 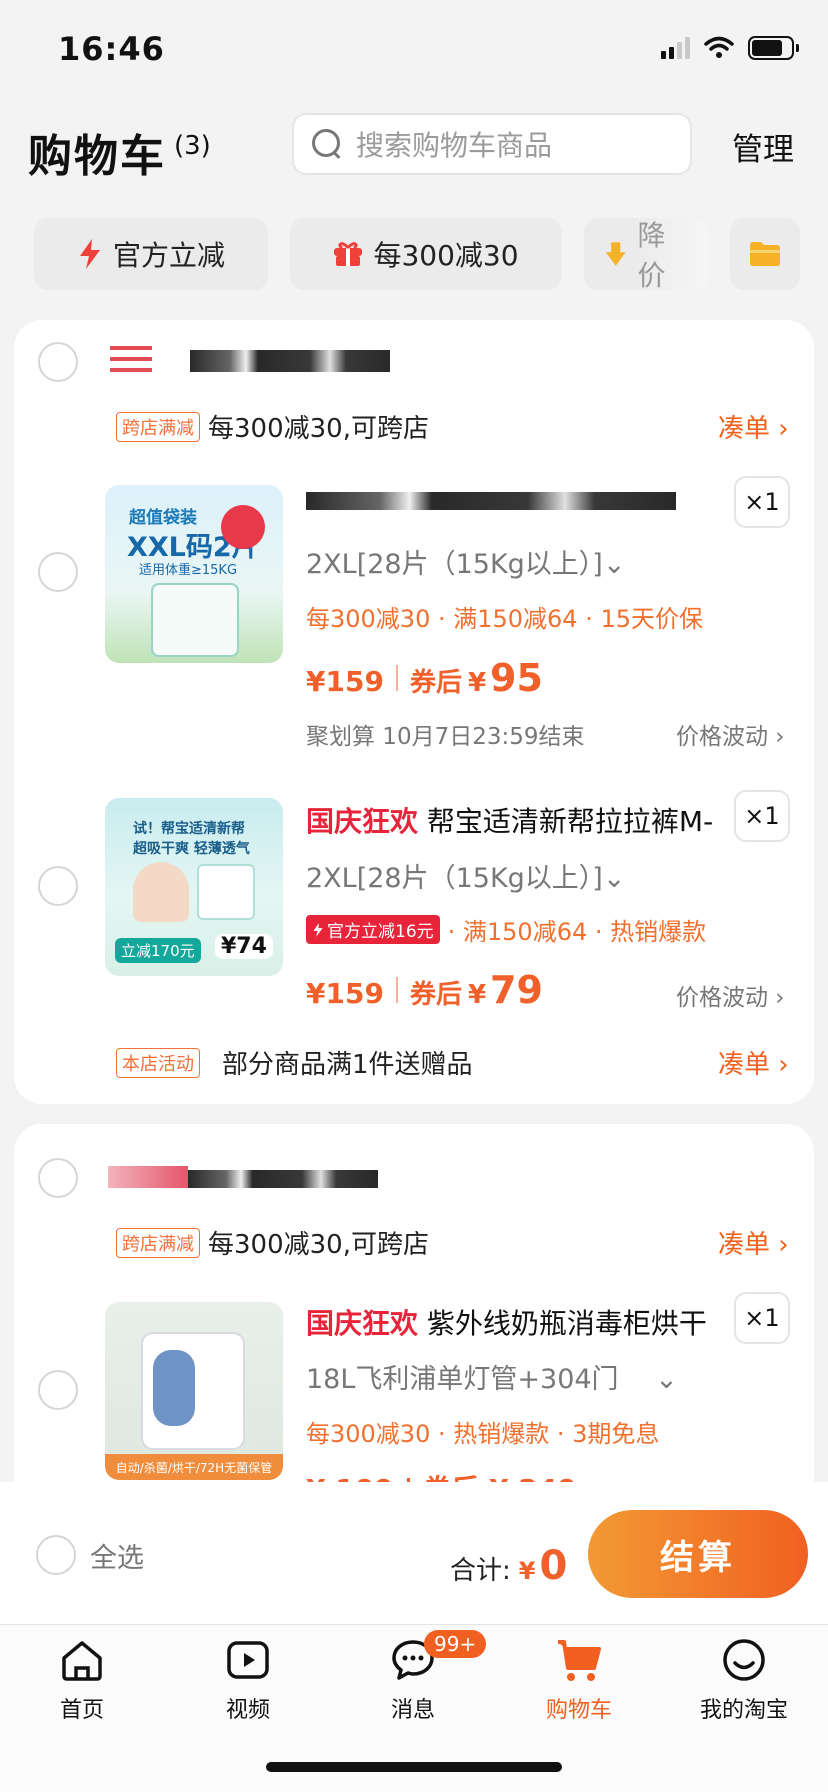 What do you see at coordinates (719, 47) in the screenshot?
I see `wifi-icon` at bounding box center [719, 47].